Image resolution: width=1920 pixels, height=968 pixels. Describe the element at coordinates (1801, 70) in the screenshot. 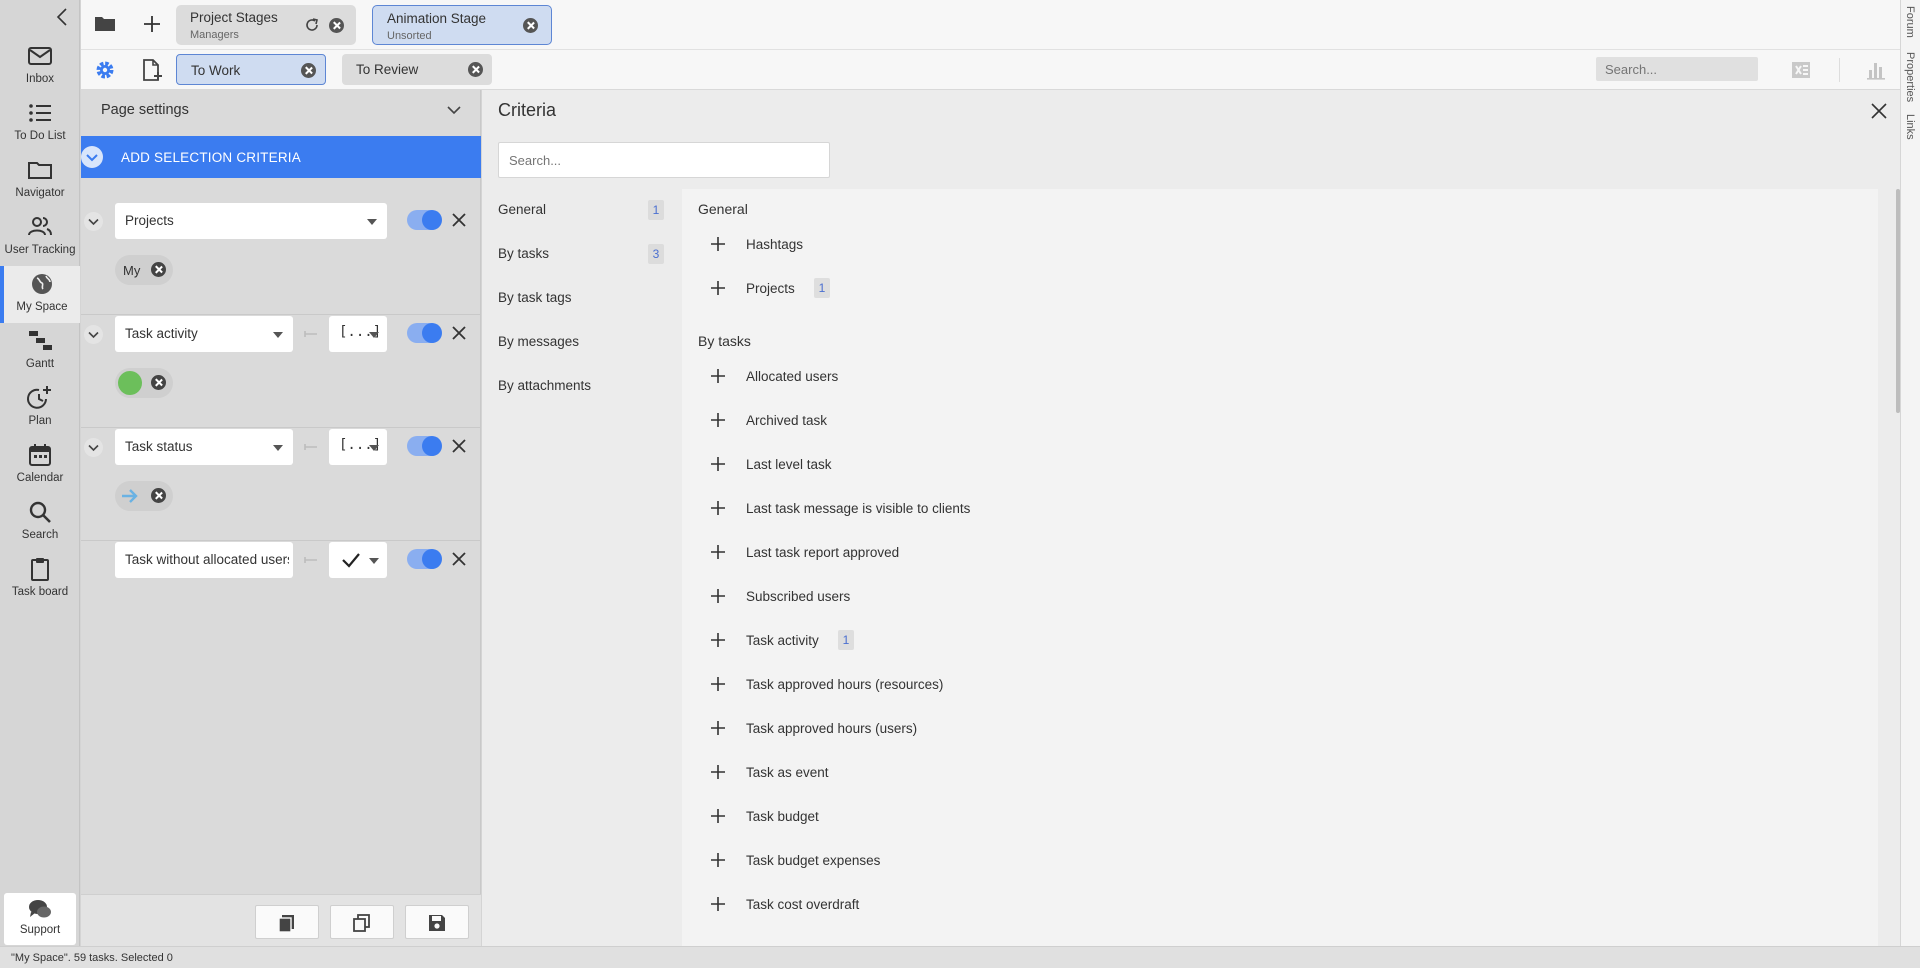

I see `excel-export-icon` at that location.